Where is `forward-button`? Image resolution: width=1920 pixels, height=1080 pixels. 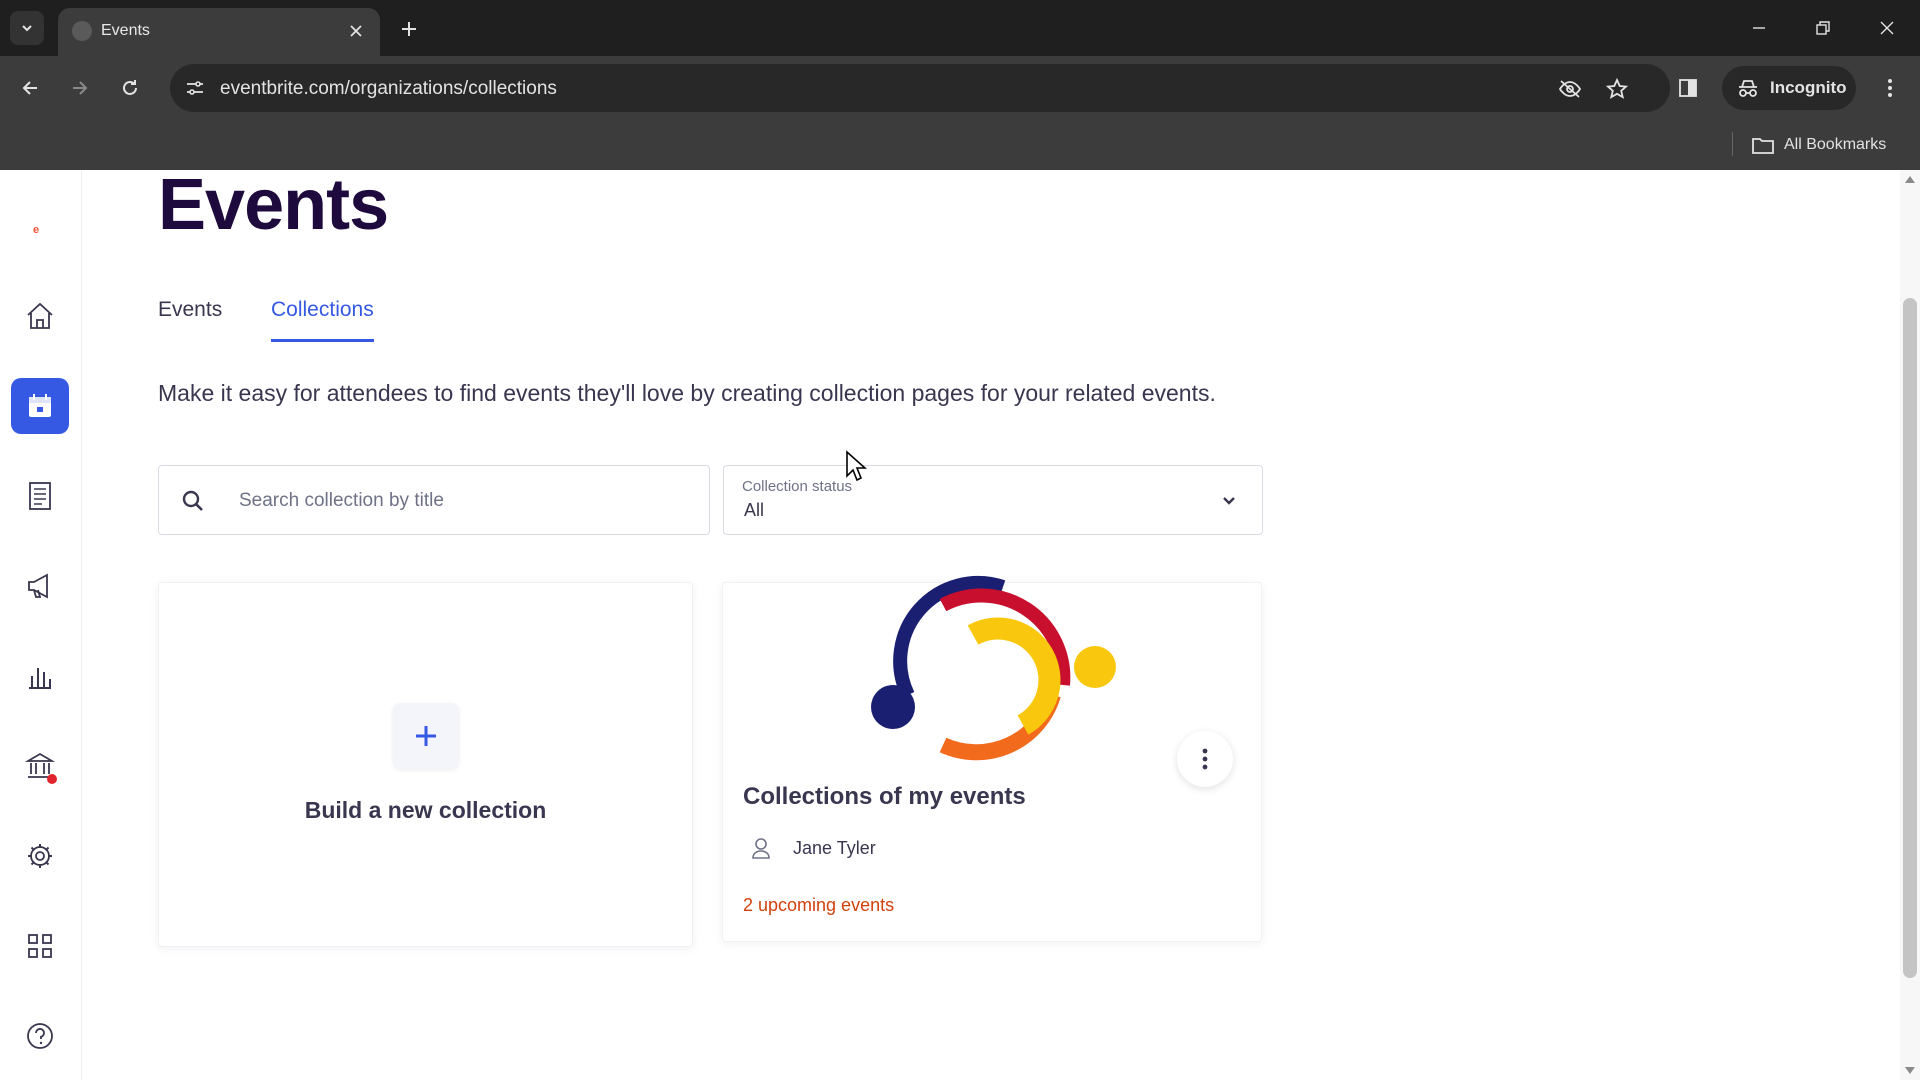
forward-button is located at coordinates (80, 88).